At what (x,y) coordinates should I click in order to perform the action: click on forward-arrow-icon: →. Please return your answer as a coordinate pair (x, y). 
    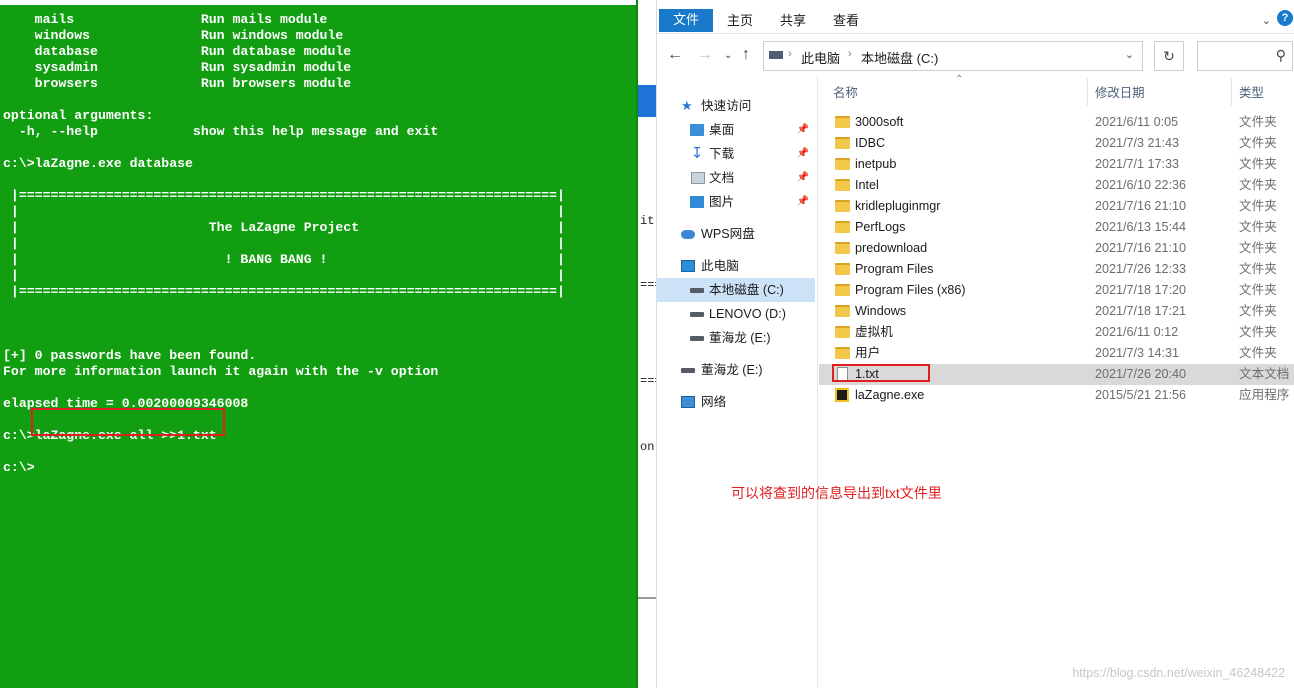
    Looking at the image, I should click on (705, 55).